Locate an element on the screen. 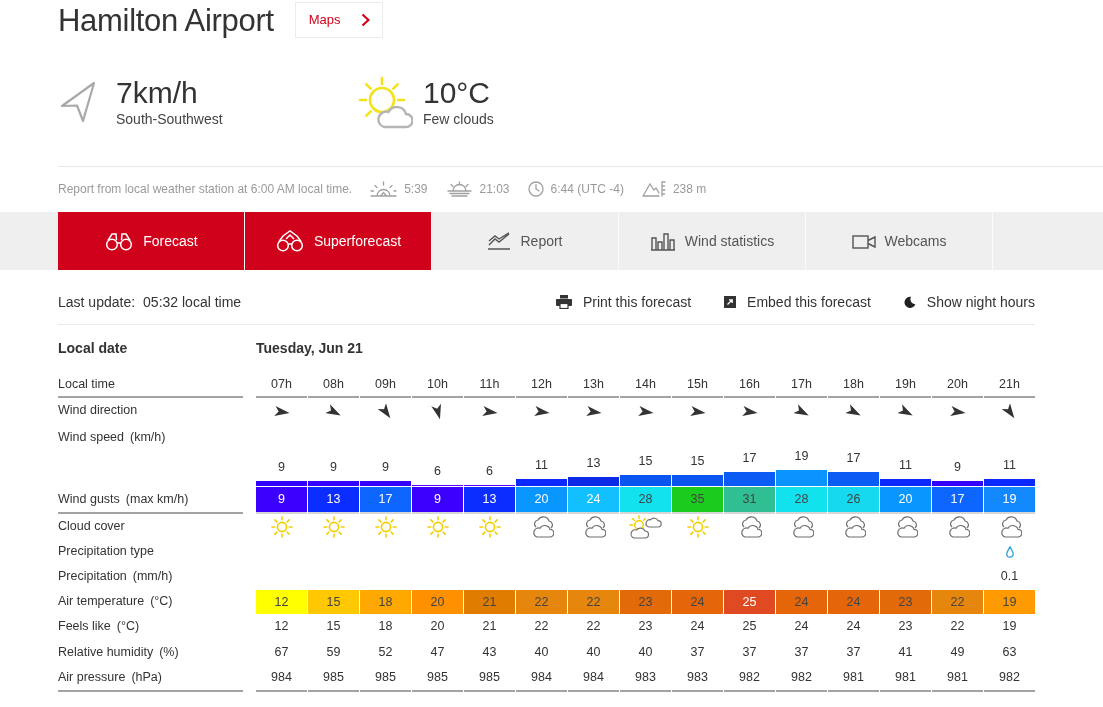  sunrise-time: 5:39 is located at coordinates (416, 189).